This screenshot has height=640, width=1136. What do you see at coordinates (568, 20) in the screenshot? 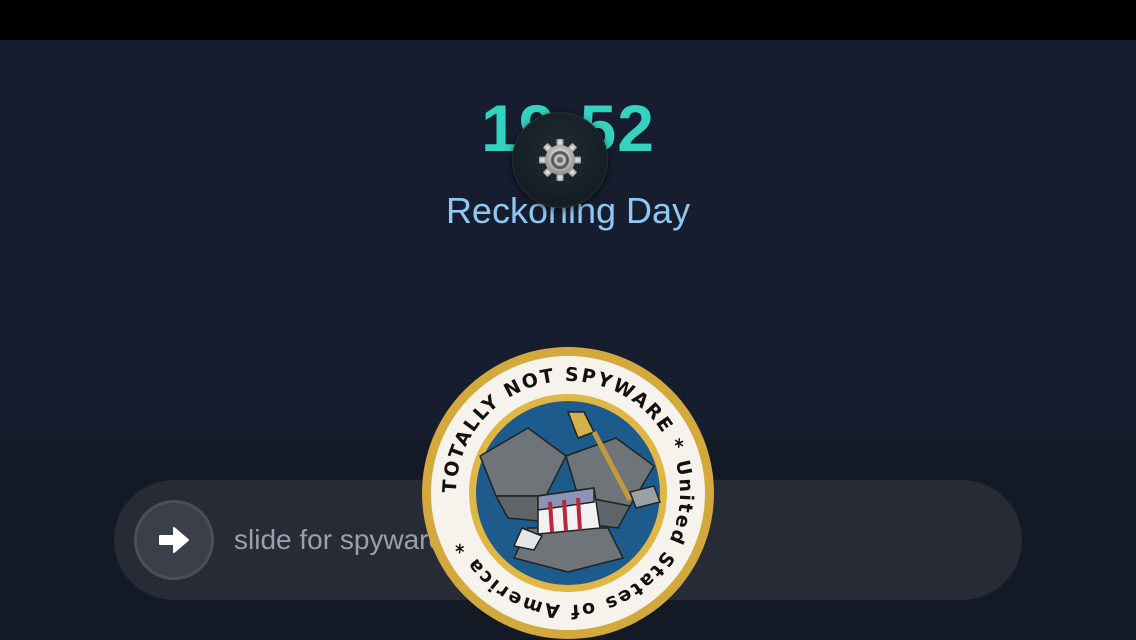
I see `status-bar` at bounding box center [568, 20].